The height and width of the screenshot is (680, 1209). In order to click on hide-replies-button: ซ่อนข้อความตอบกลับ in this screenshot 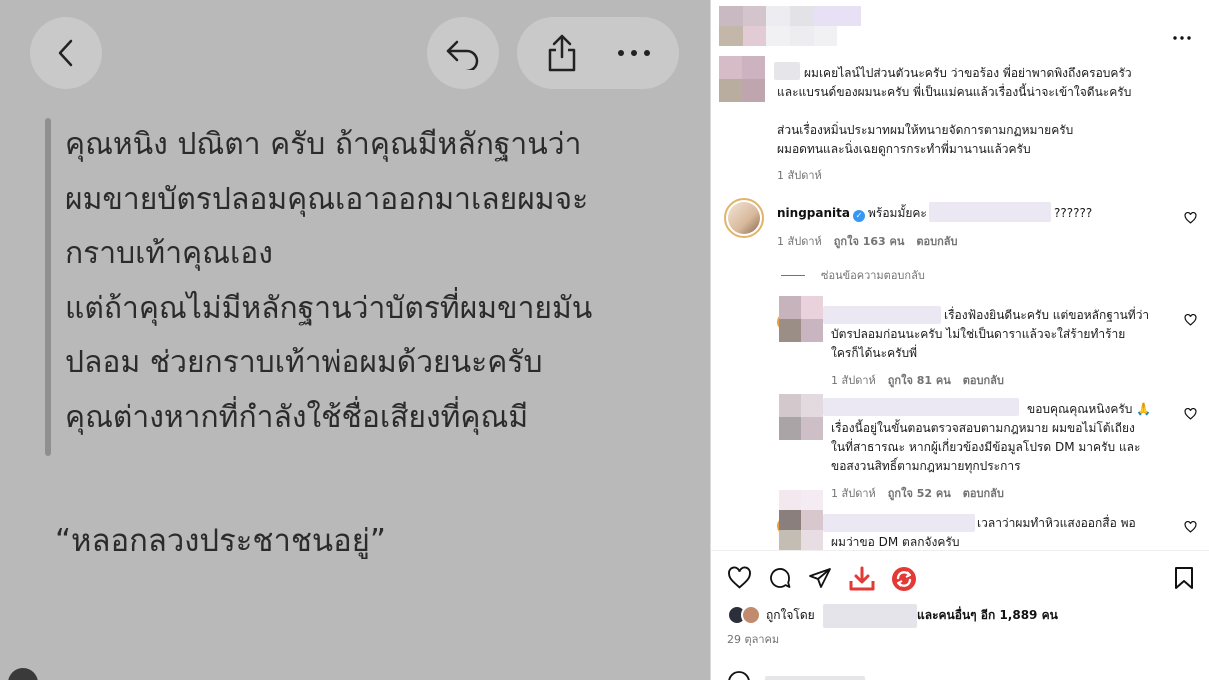, I will do `click(853, 275)`.